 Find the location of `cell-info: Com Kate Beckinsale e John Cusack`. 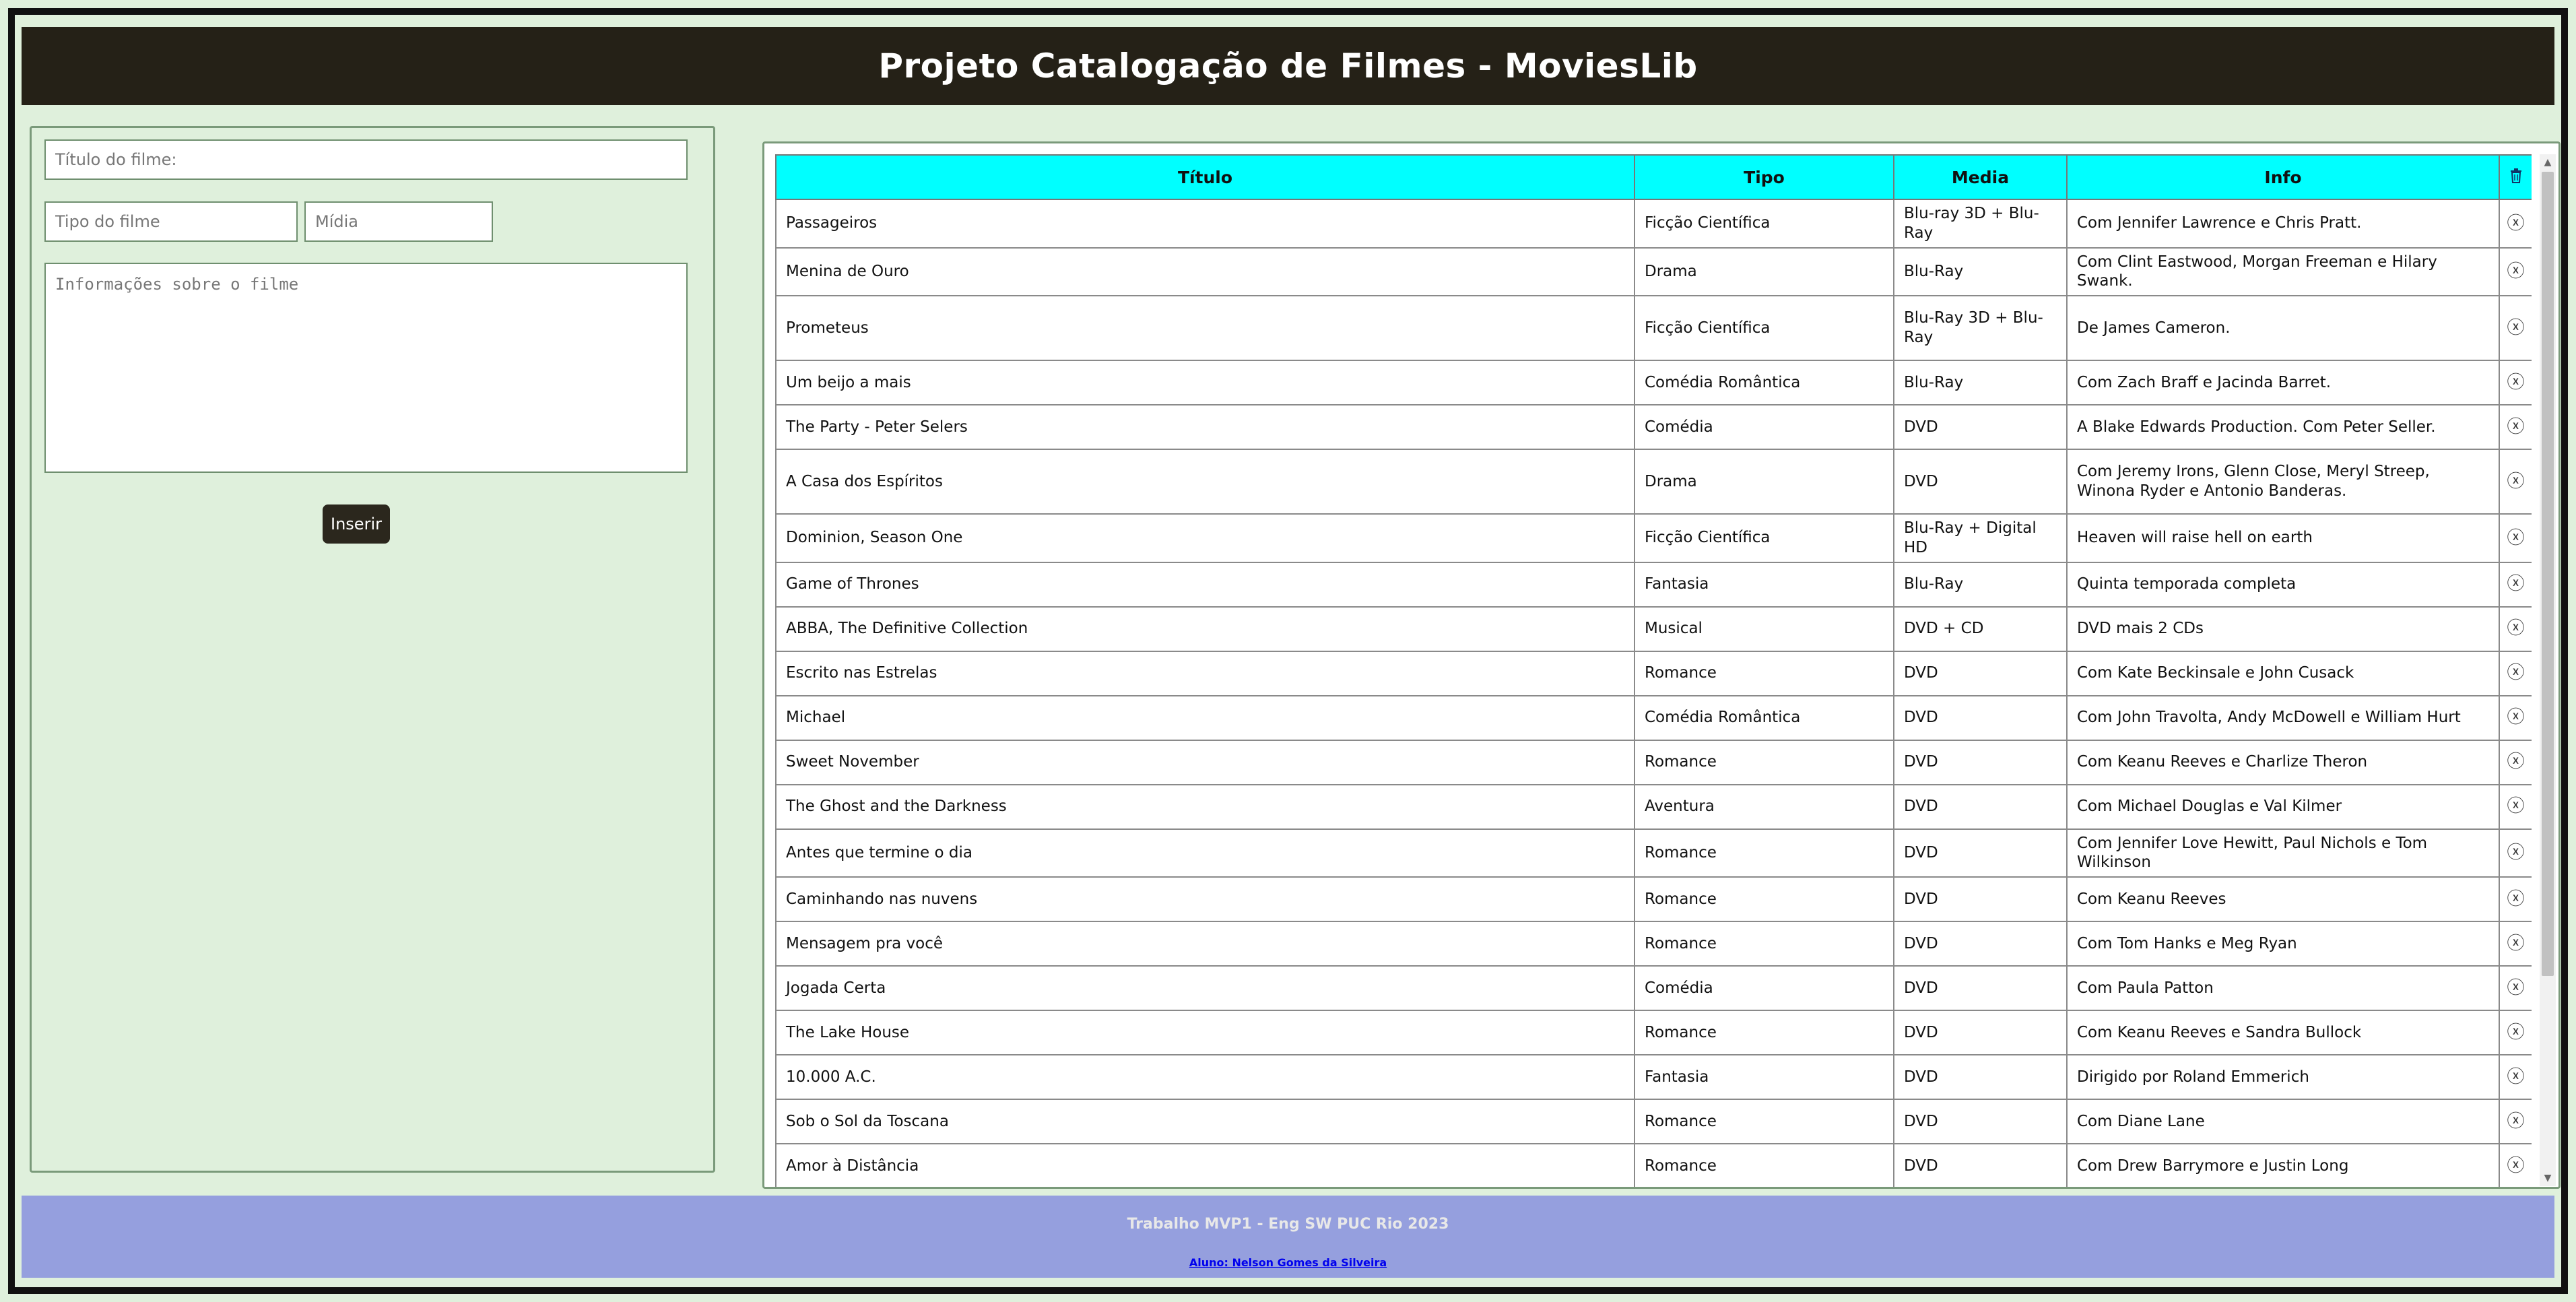

cell-info: Com Kate Beckinsale e John Cusack is located at coordinates (2283, 673).